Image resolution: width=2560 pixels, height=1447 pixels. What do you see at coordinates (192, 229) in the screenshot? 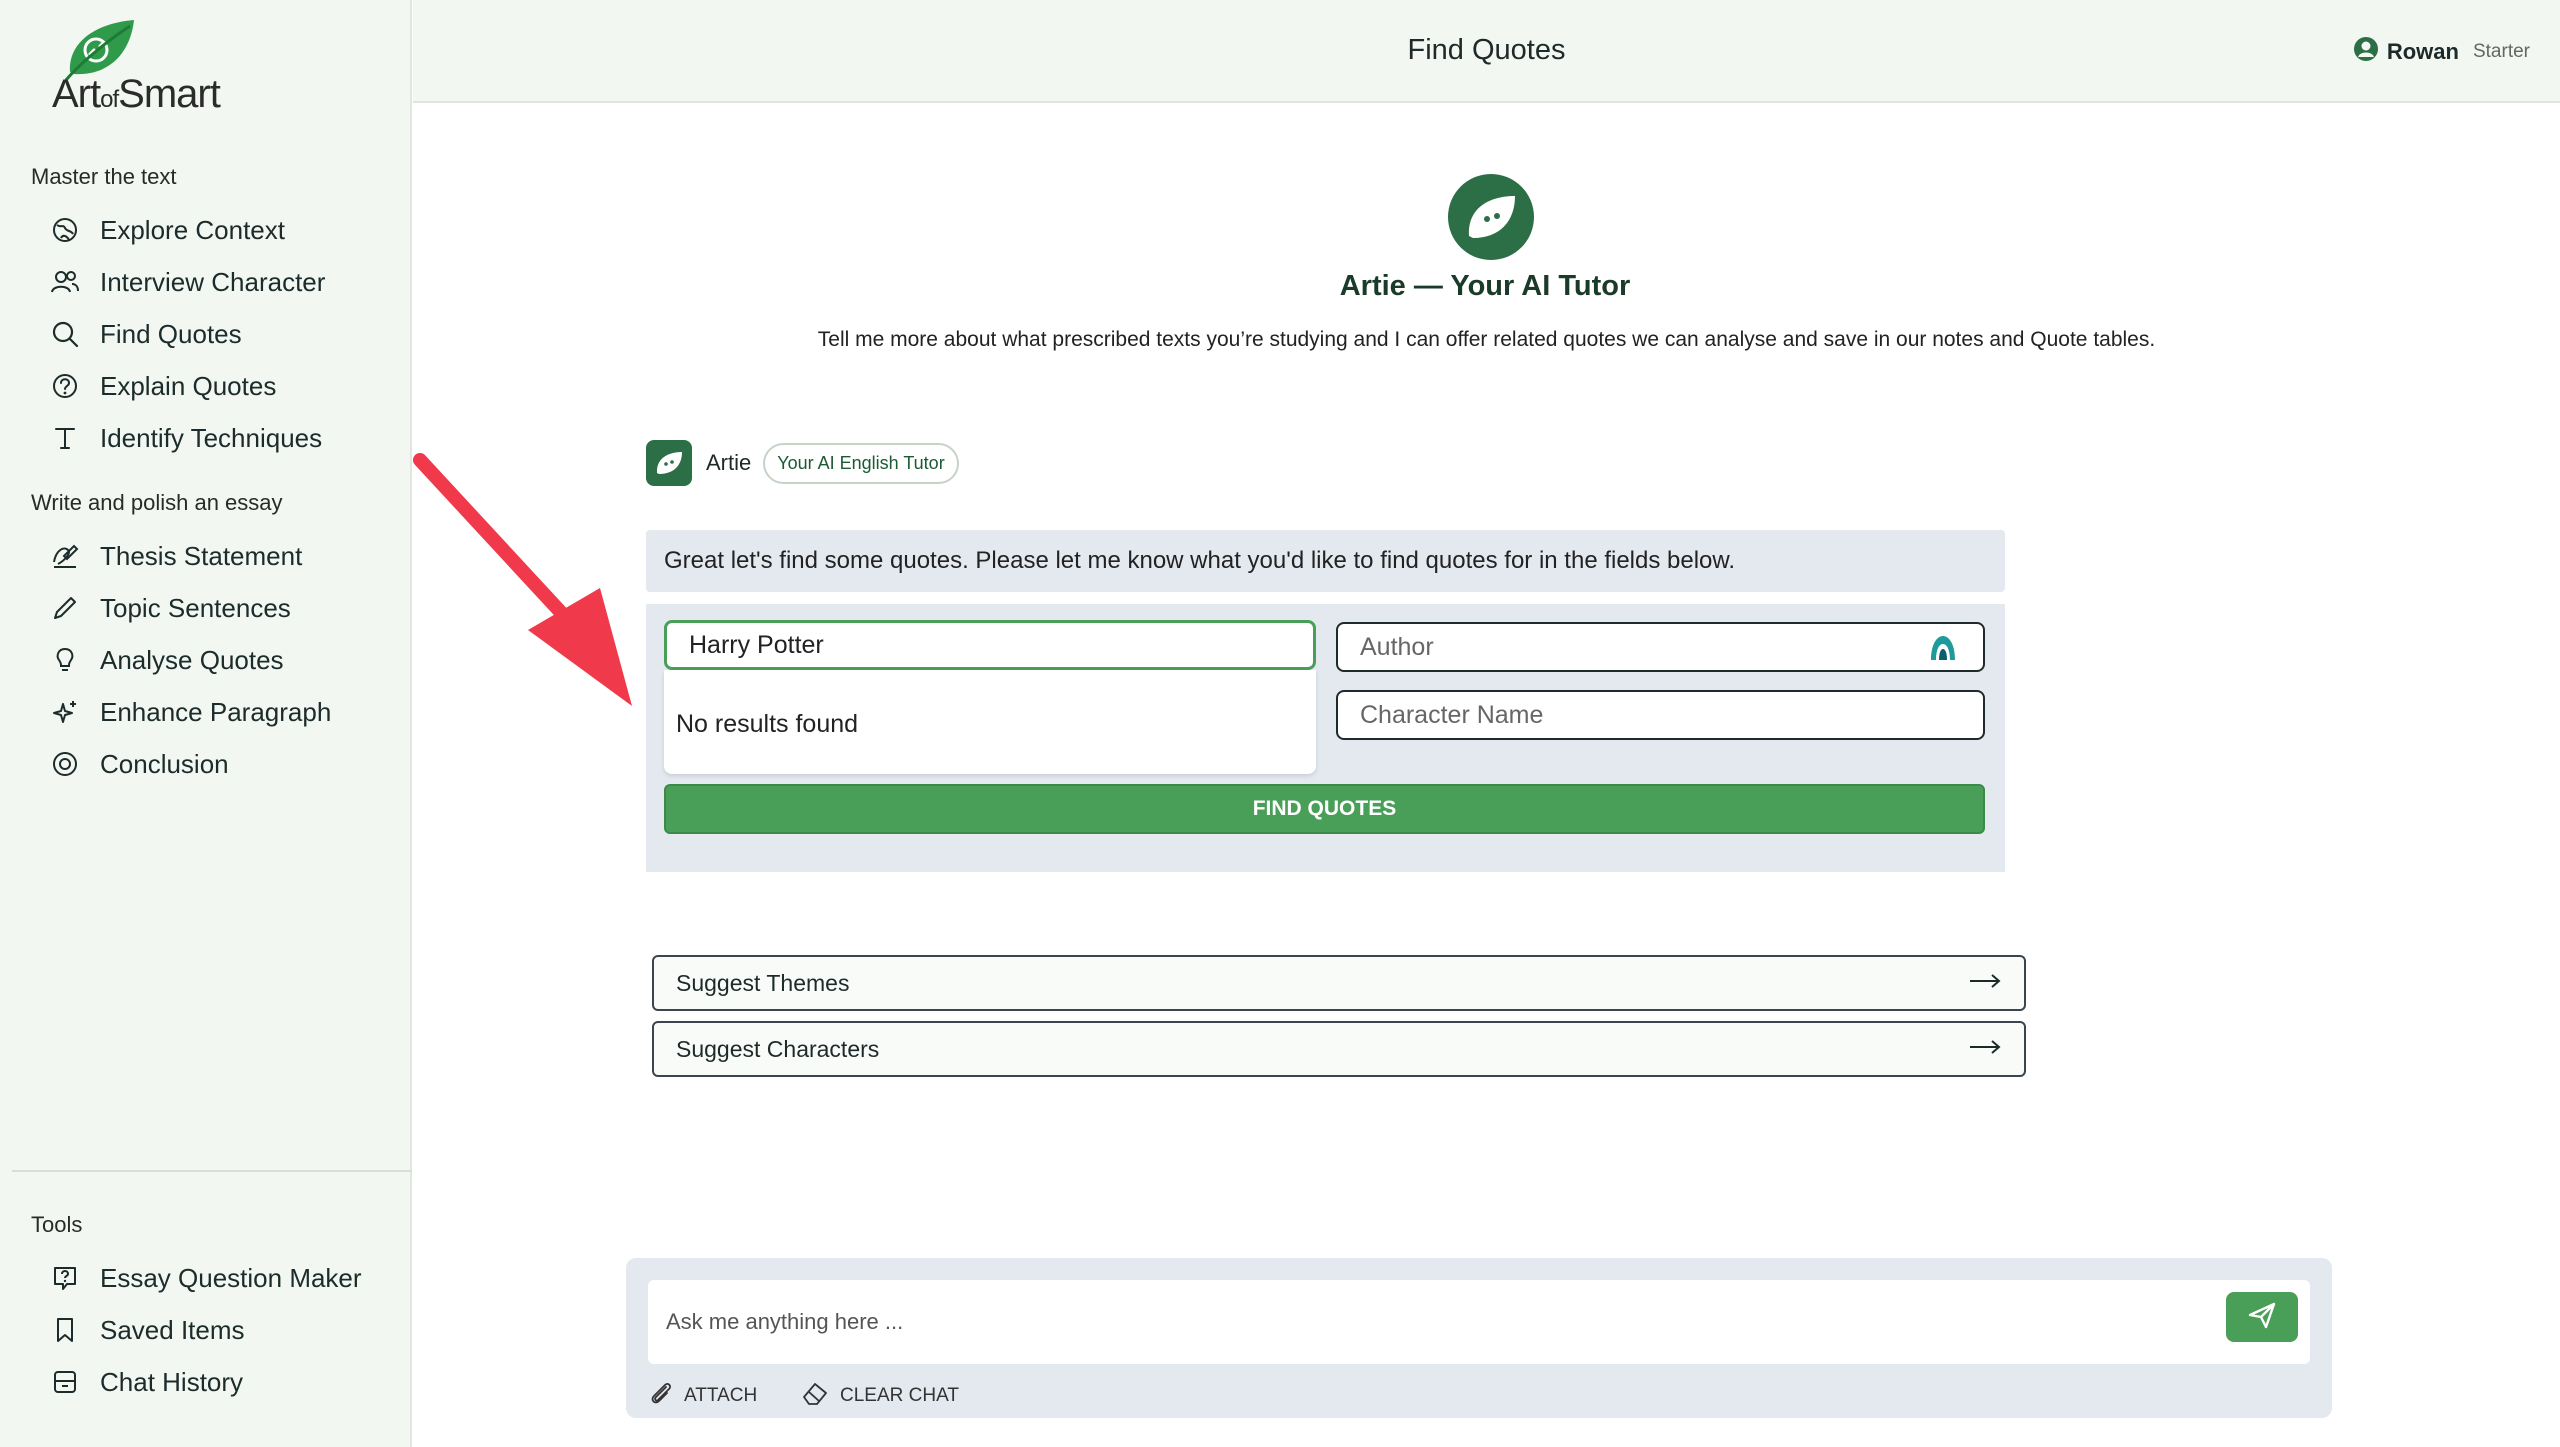
I see `sidebar-item-label: Explore Context` at bounding box center [192, 229].